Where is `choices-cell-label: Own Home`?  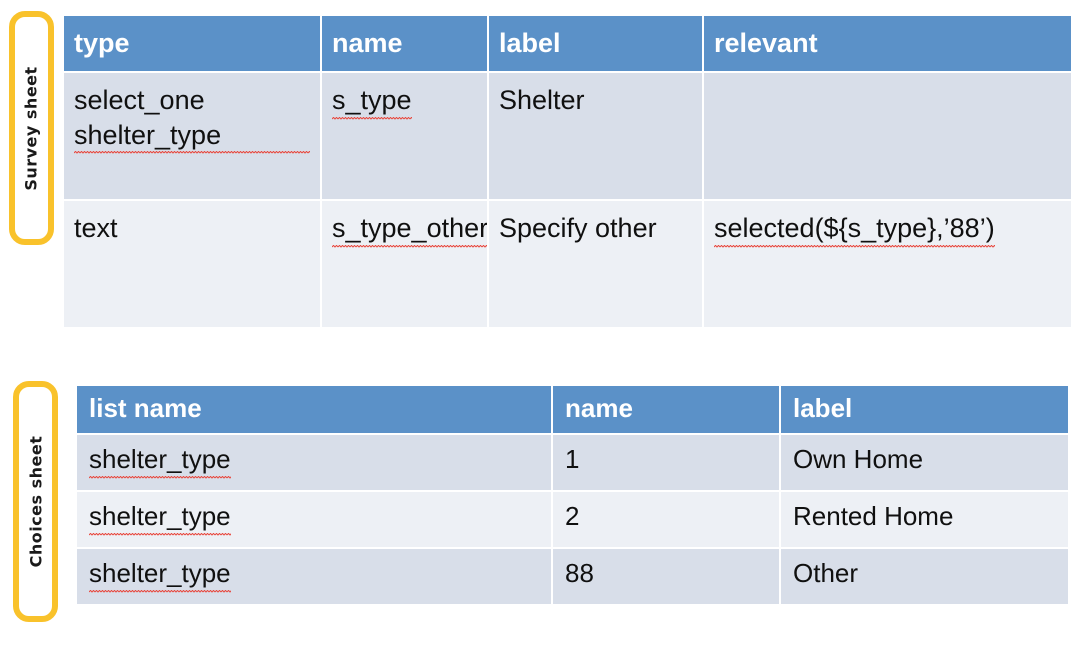 choices-cell-label: Own Home is located at coordinates (924, 463).